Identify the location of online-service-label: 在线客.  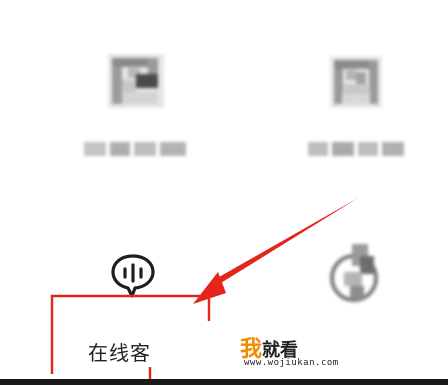
(119, 351).